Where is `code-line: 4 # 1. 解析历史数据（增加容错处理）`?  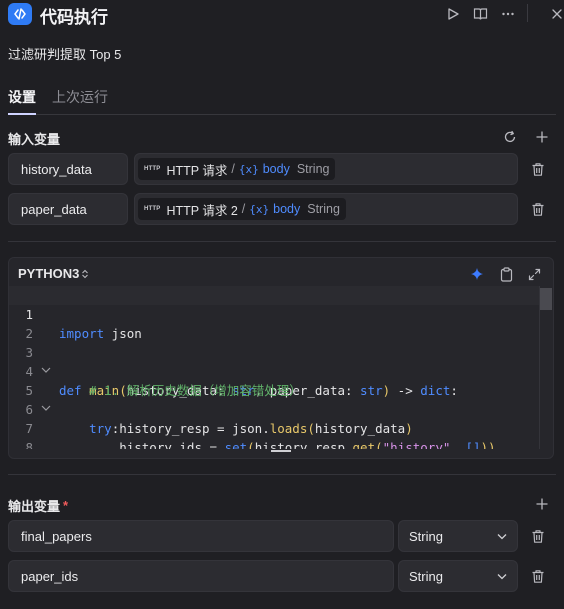
code-line: 4 # 1. 解析历史数据（增加容错处理） is located at coordinates (274, 370).